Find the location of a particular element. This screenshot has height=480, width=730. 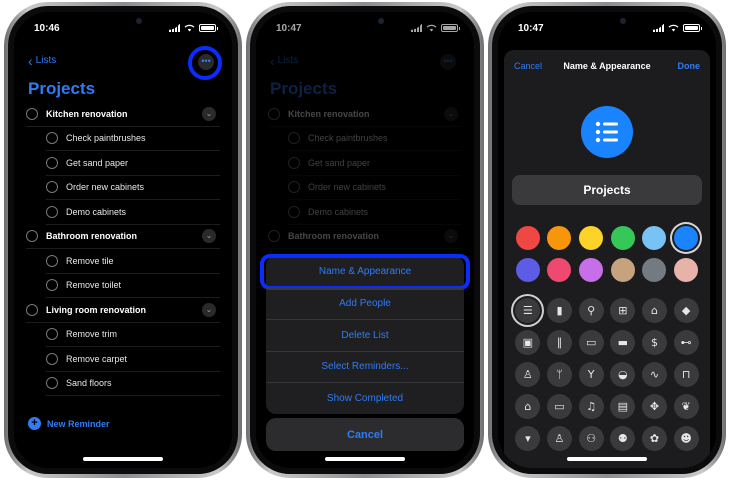

parent-reminder-row: Kitchen renovation ⌄ is located at coordinates (123, 114).